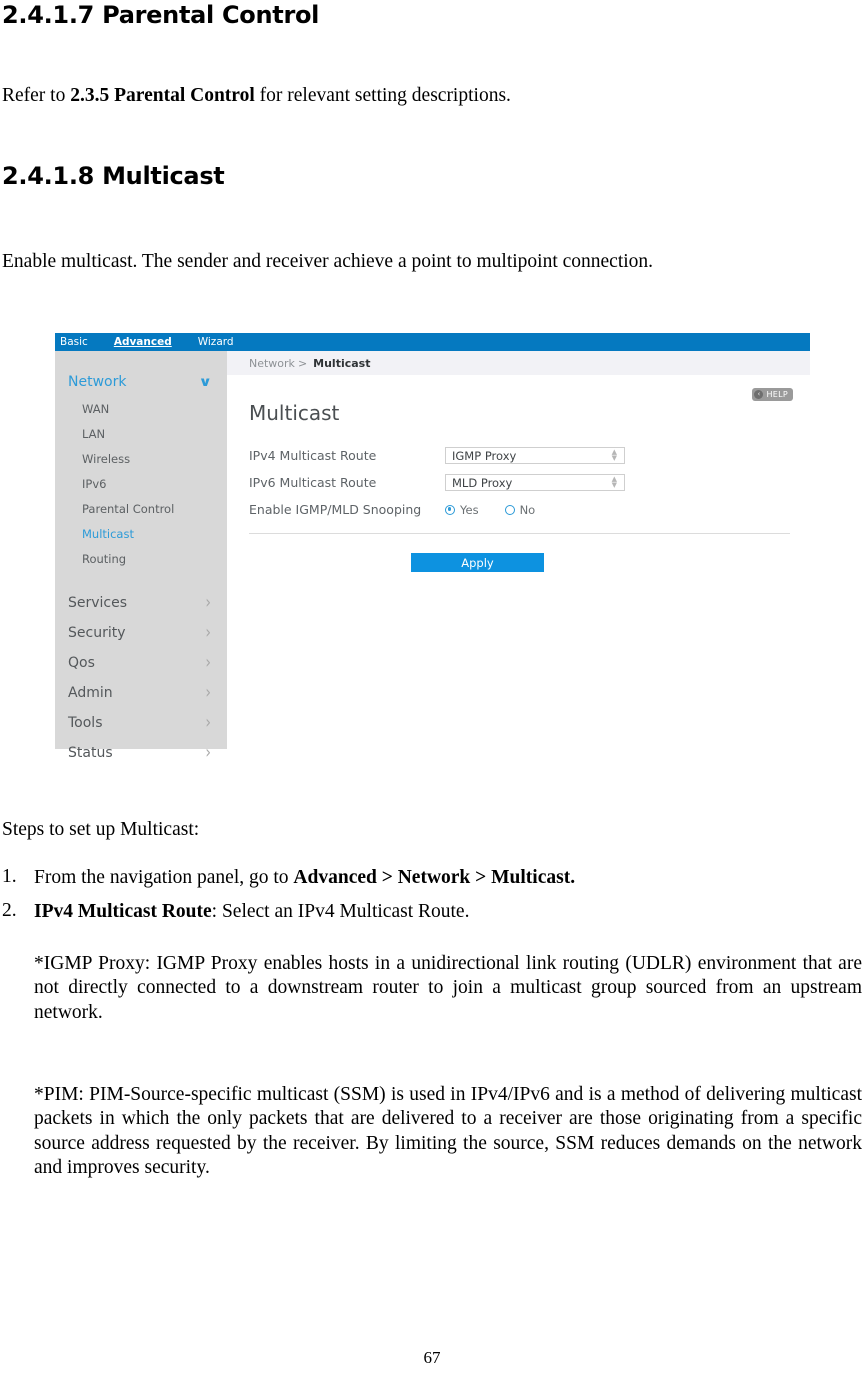  What do you see at coordinates (149, 342) in the screenshot?
I see `tab-advanced: Advanced` at bounding box center [149, 342].